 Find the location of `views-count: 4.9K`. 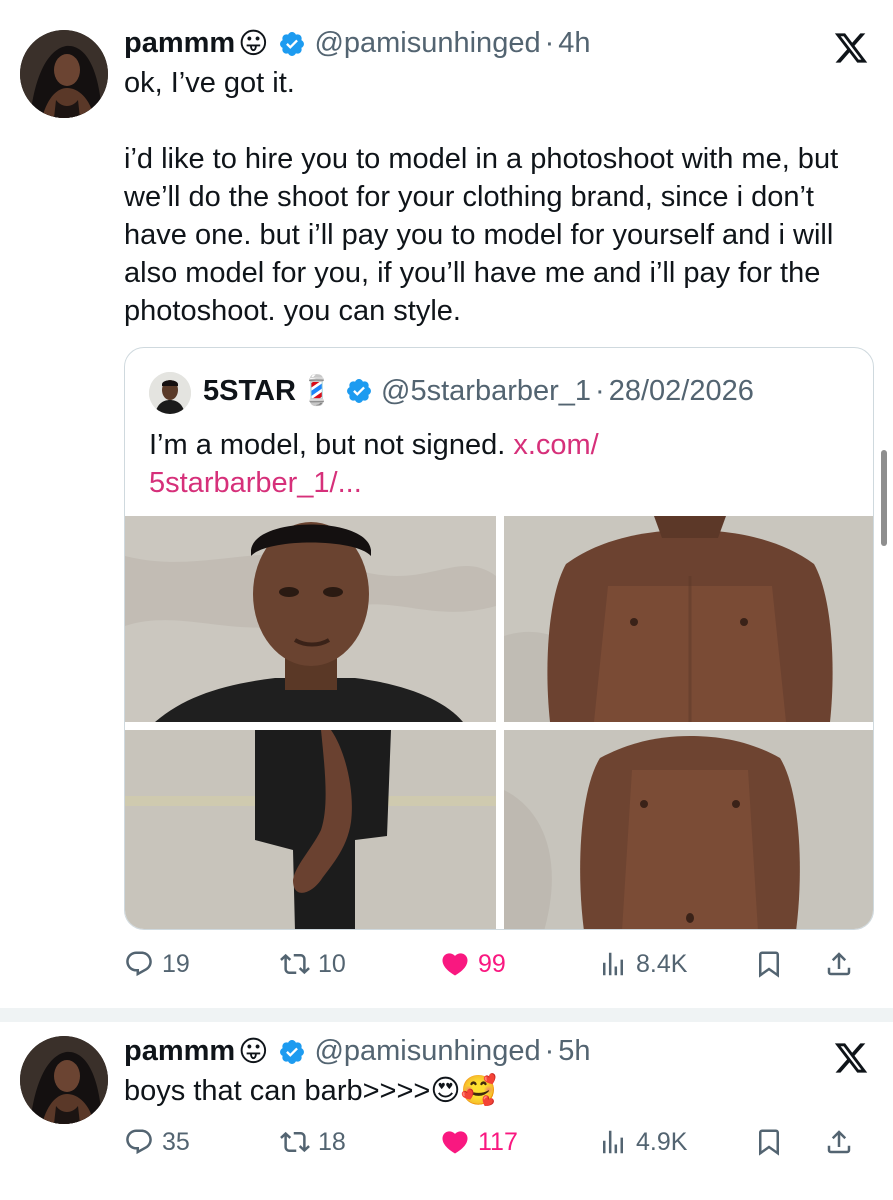

views-count: 4.9K is located at coordinates (662, 1141).